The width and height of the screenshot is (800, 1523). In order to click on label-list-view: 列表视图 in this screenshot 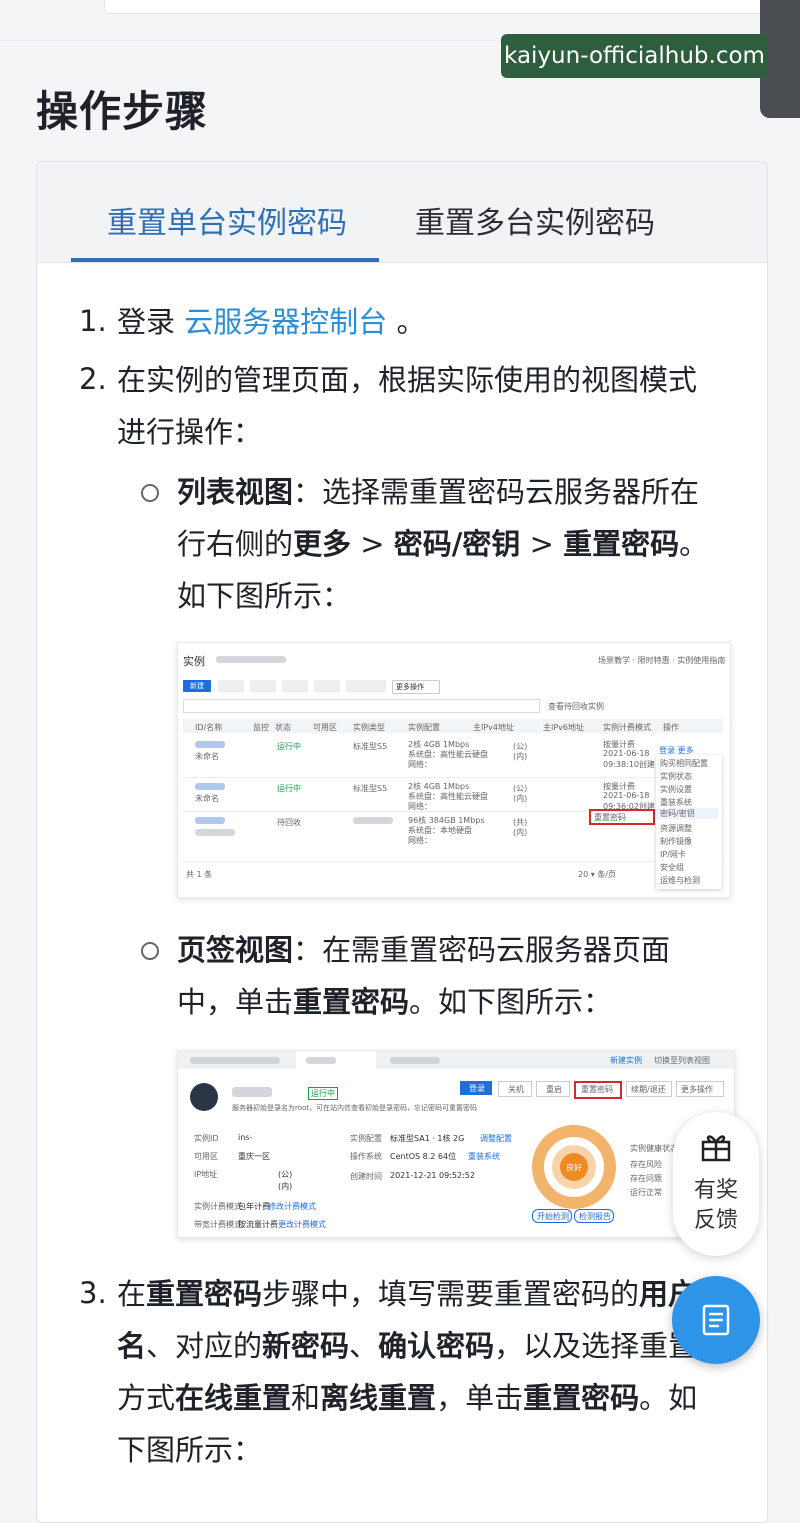, I will do `click(235, 492)`.